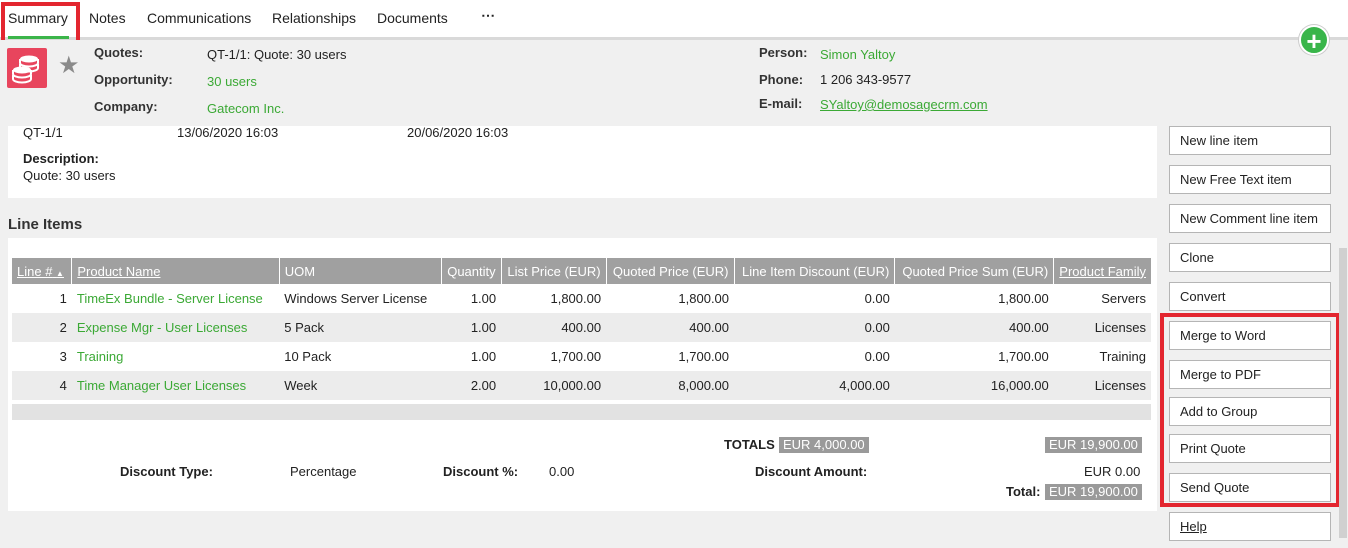 The image size is (1348, 548). I want to click on tab-communications: Communications, so click(199, 18).